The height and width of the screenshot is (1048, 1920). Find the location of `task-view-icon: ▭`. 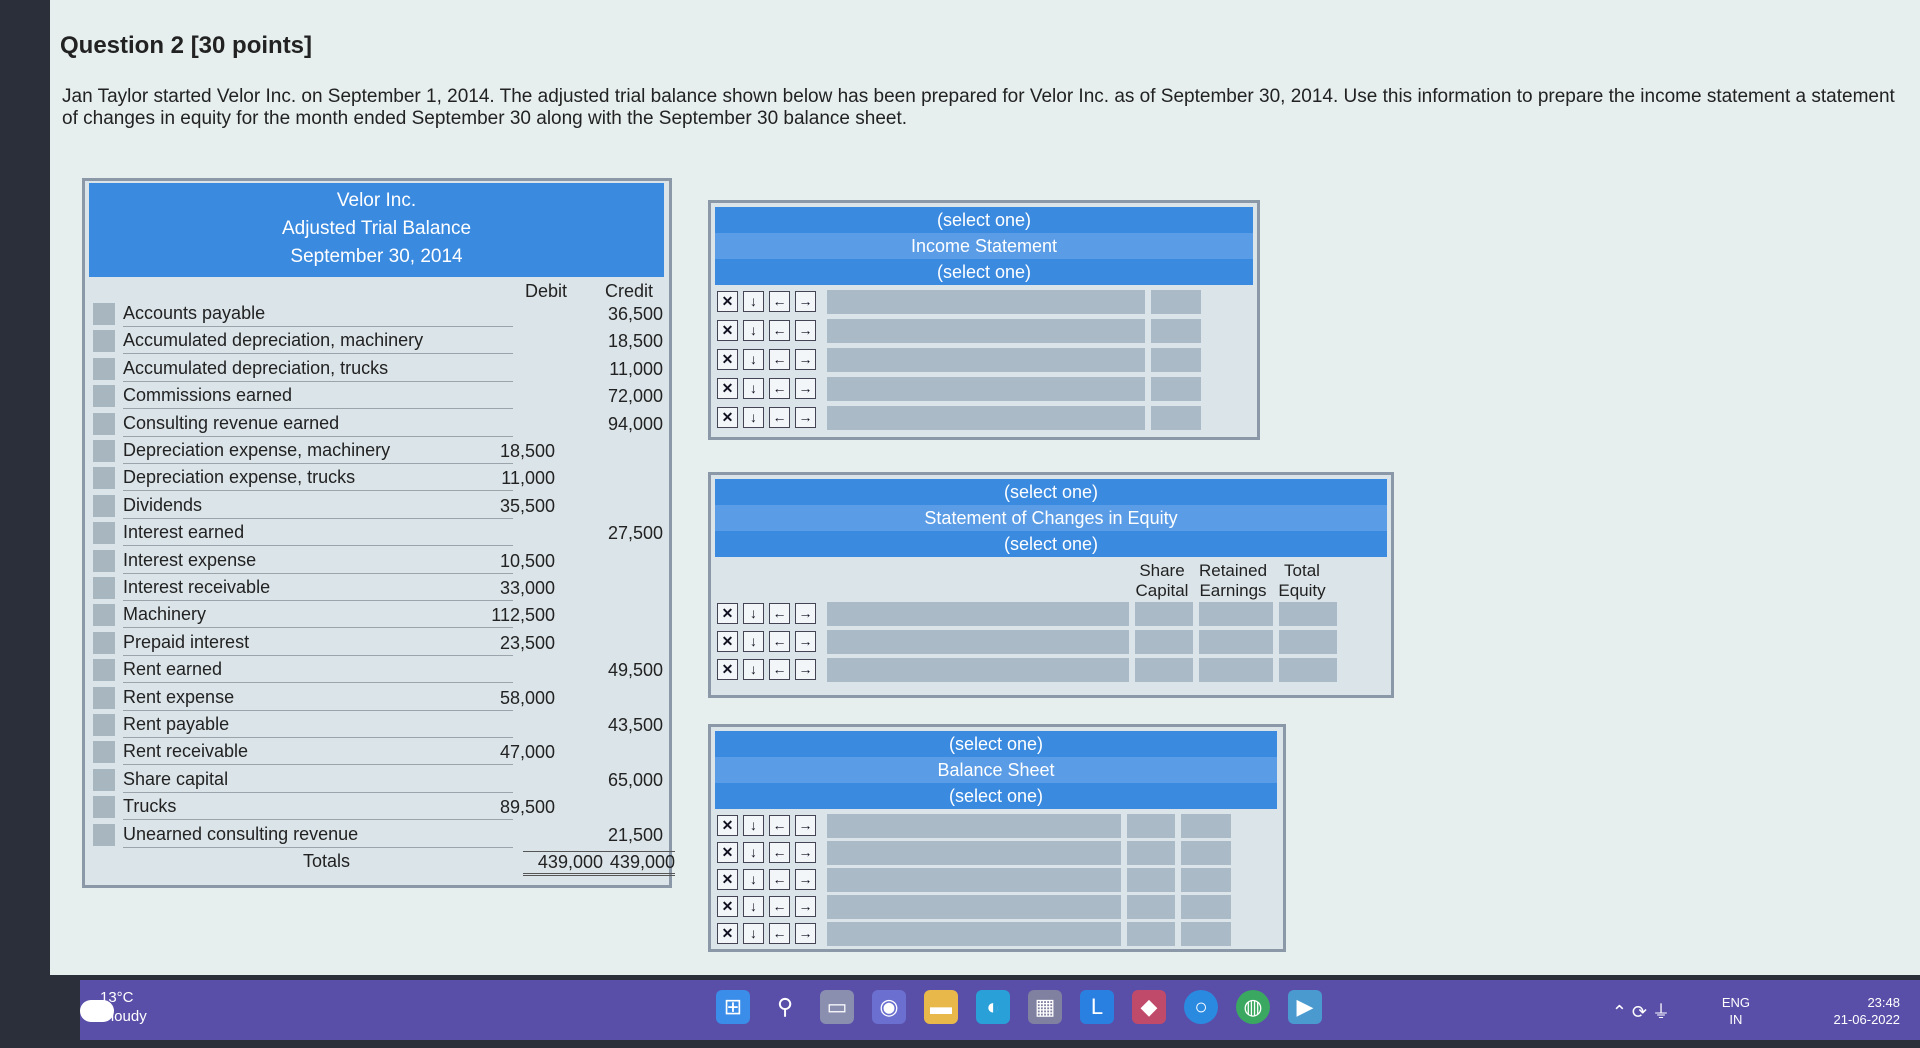

task-view-icon: ▭ is located at coordinates (837, 1007).